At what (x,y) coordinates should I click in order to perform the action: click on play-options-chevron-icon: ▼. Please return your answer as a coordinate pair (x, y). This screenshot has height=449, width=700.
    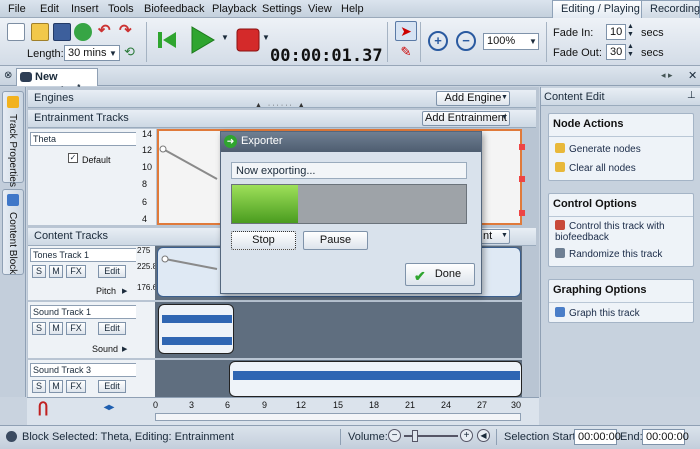
    Looking at the image, I should click on (225, 37).